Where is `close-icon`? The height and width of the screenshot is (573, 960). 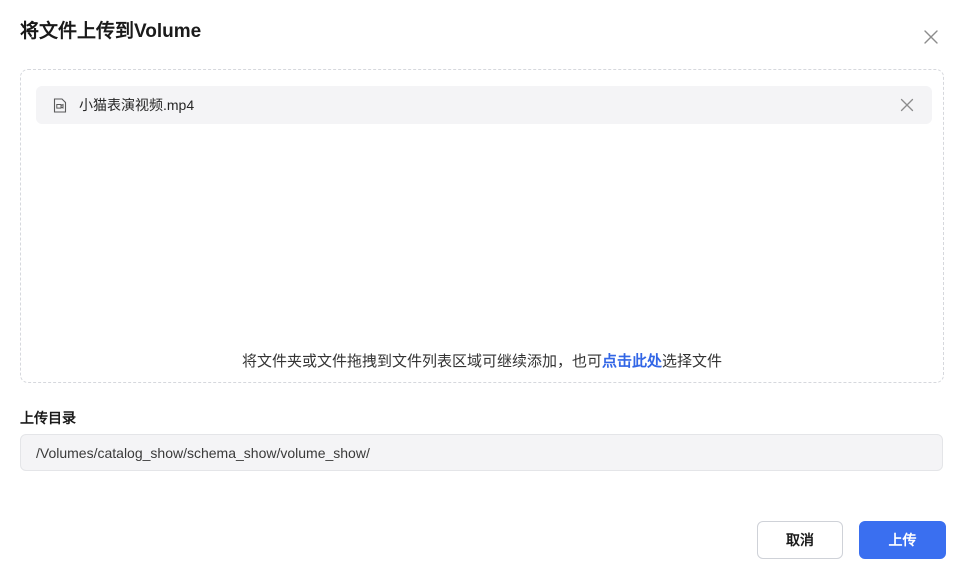 close-icon is located at coordinates (931, 37).